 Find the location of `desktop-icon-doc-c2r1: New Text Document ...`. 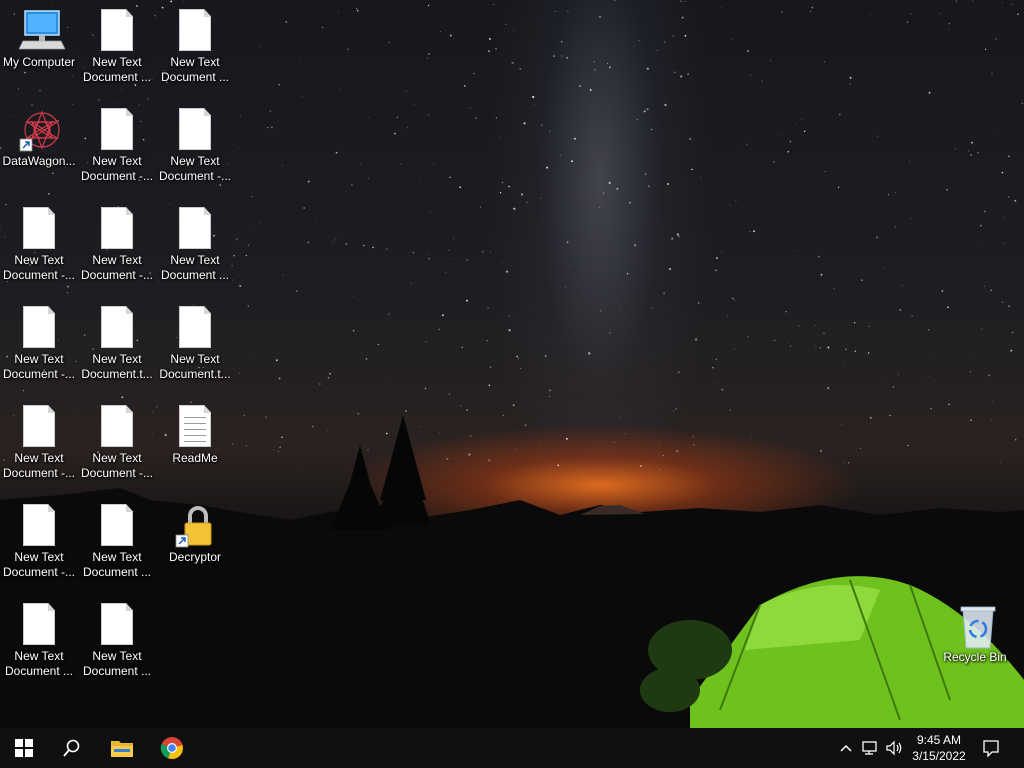

desktop-icon-doc-c2r1: New Text Document ... is located at coordinates (117, 43).